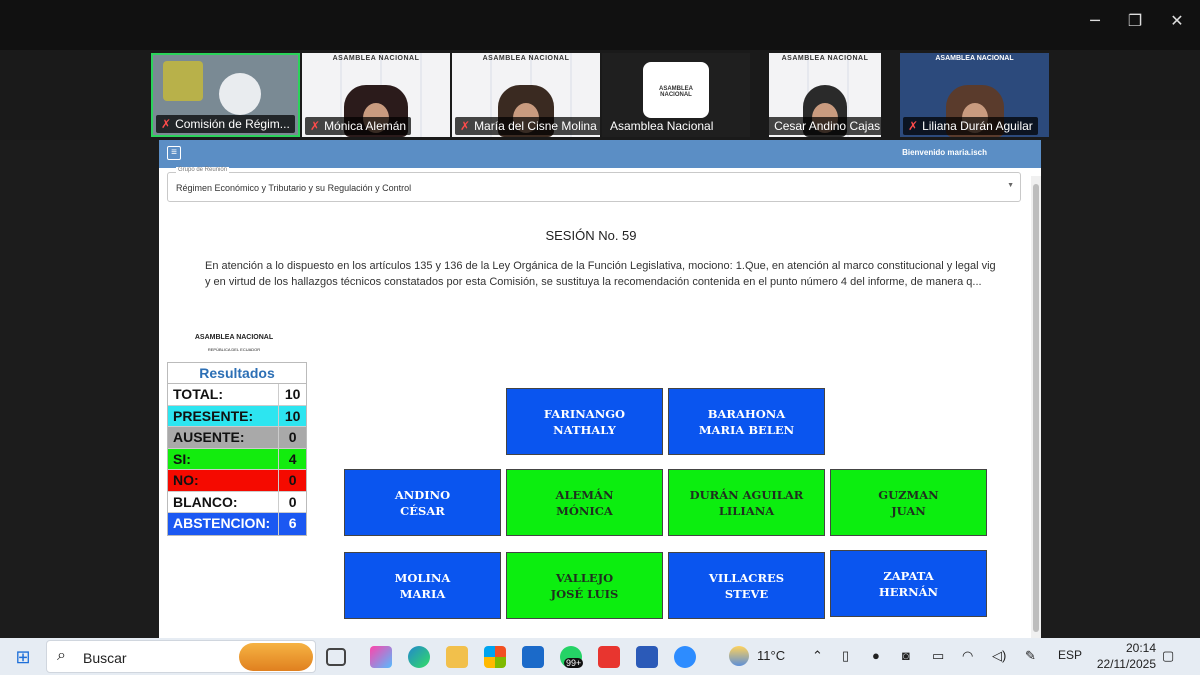  What do you see at coordinates (237, 373) in the screenshot?
I see `results-title: Resultados` at bounding box center [237, 373].